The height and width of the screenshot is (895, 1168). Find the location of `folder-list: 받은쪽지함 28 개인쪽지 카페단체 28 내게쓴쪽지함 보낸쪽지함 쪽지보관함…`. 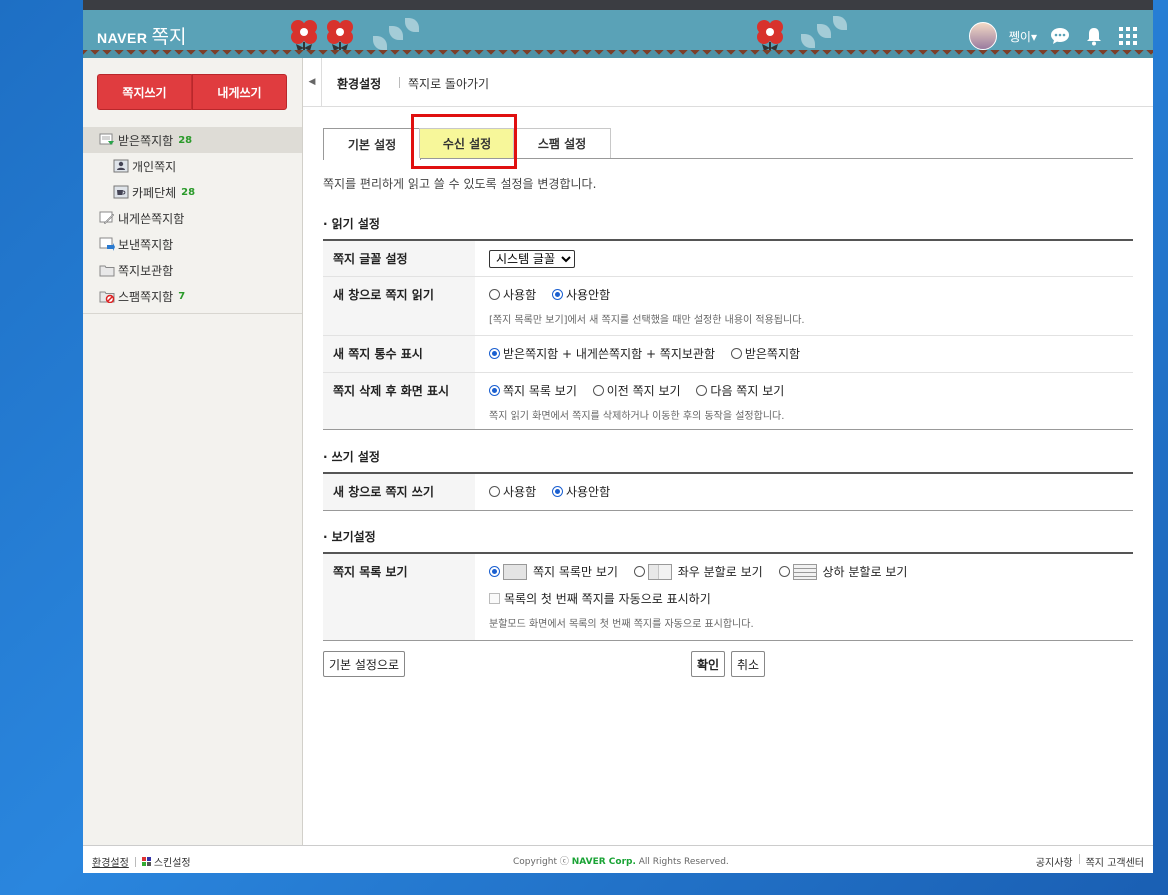

folder-list: 받은쪽지함 28 개인쪽지 카페단체 28 내게쓴쪽지함 보낸쪽지함 쪽지보관함… is located at coordinates (192, 218).